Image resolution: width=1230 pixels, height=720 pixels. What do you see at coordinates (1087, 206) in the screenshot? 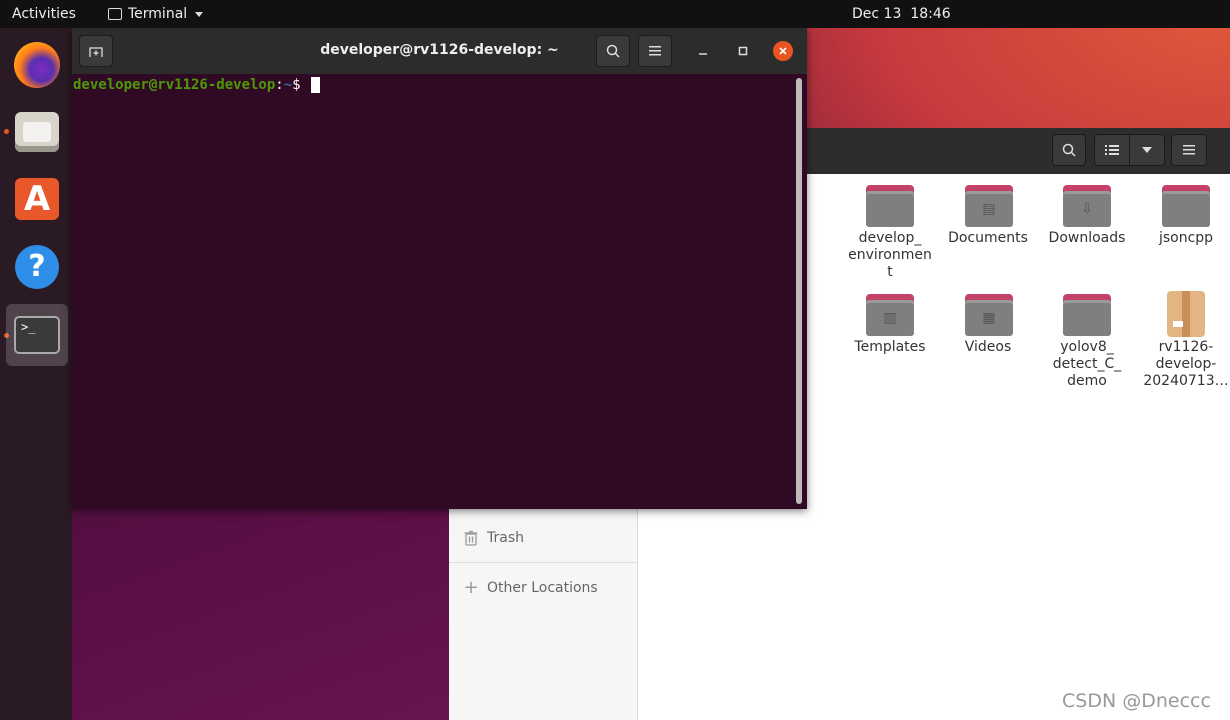
I see `downloads-icon: ⇩` at bounding box center [1087, 206].